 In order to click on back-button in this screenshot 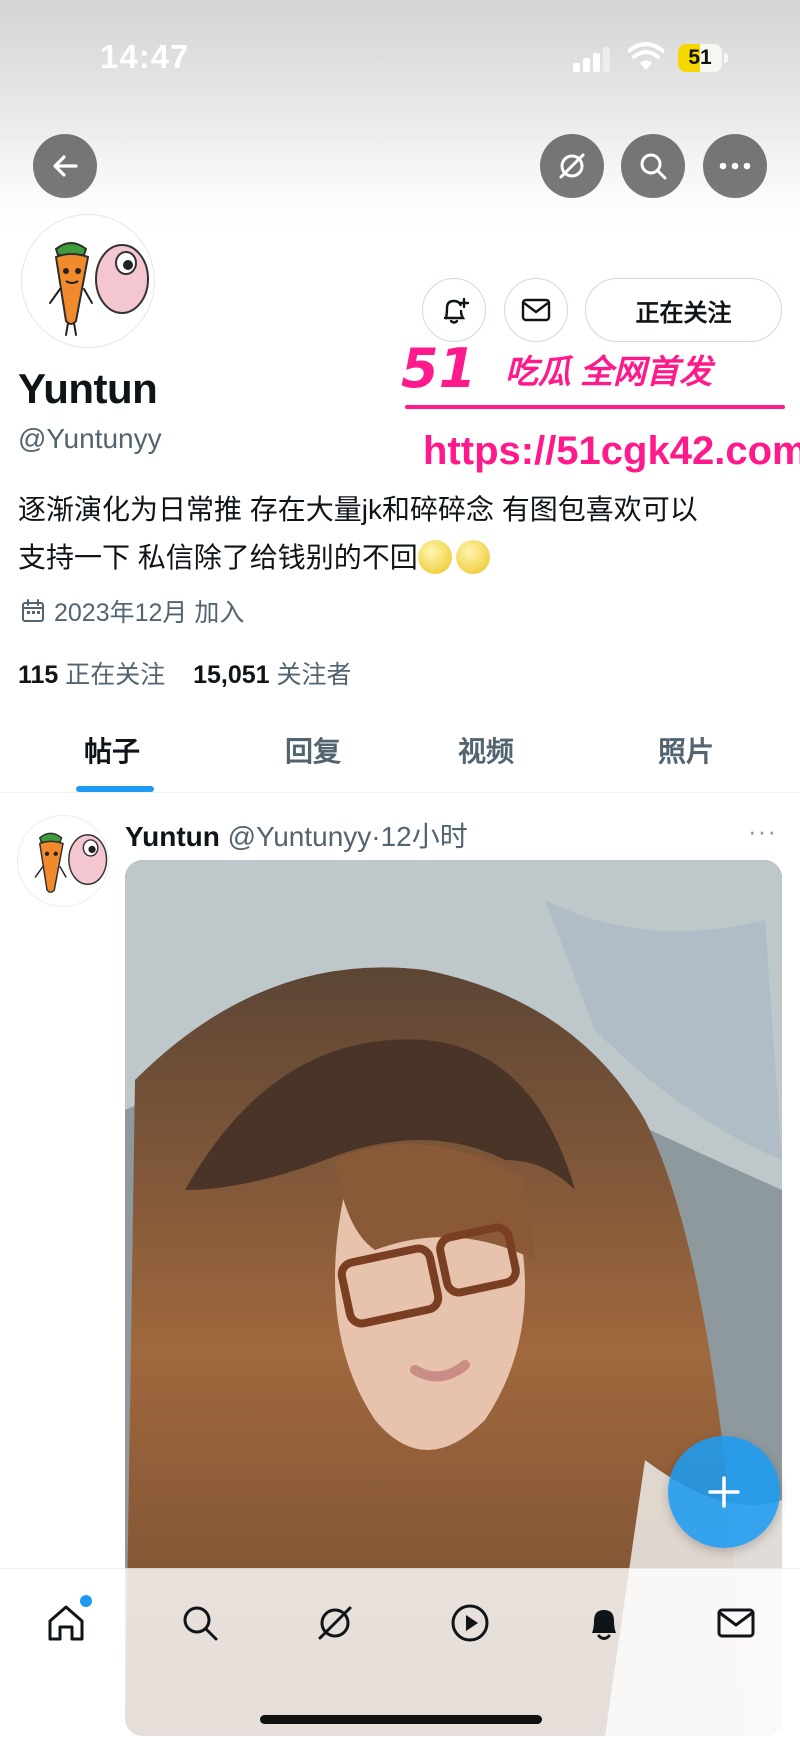, I will do `click(65, 166)`.